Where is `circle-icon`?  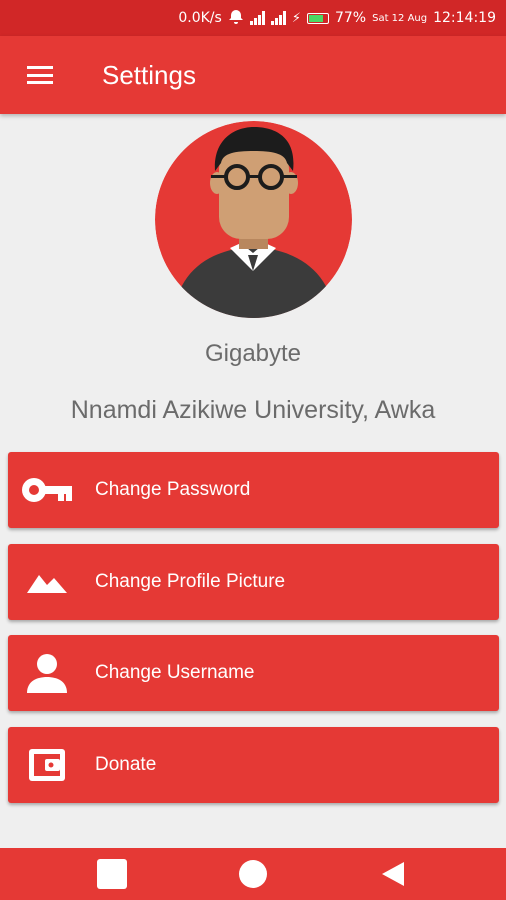
circle-icon is located at coordinates (253, 874).